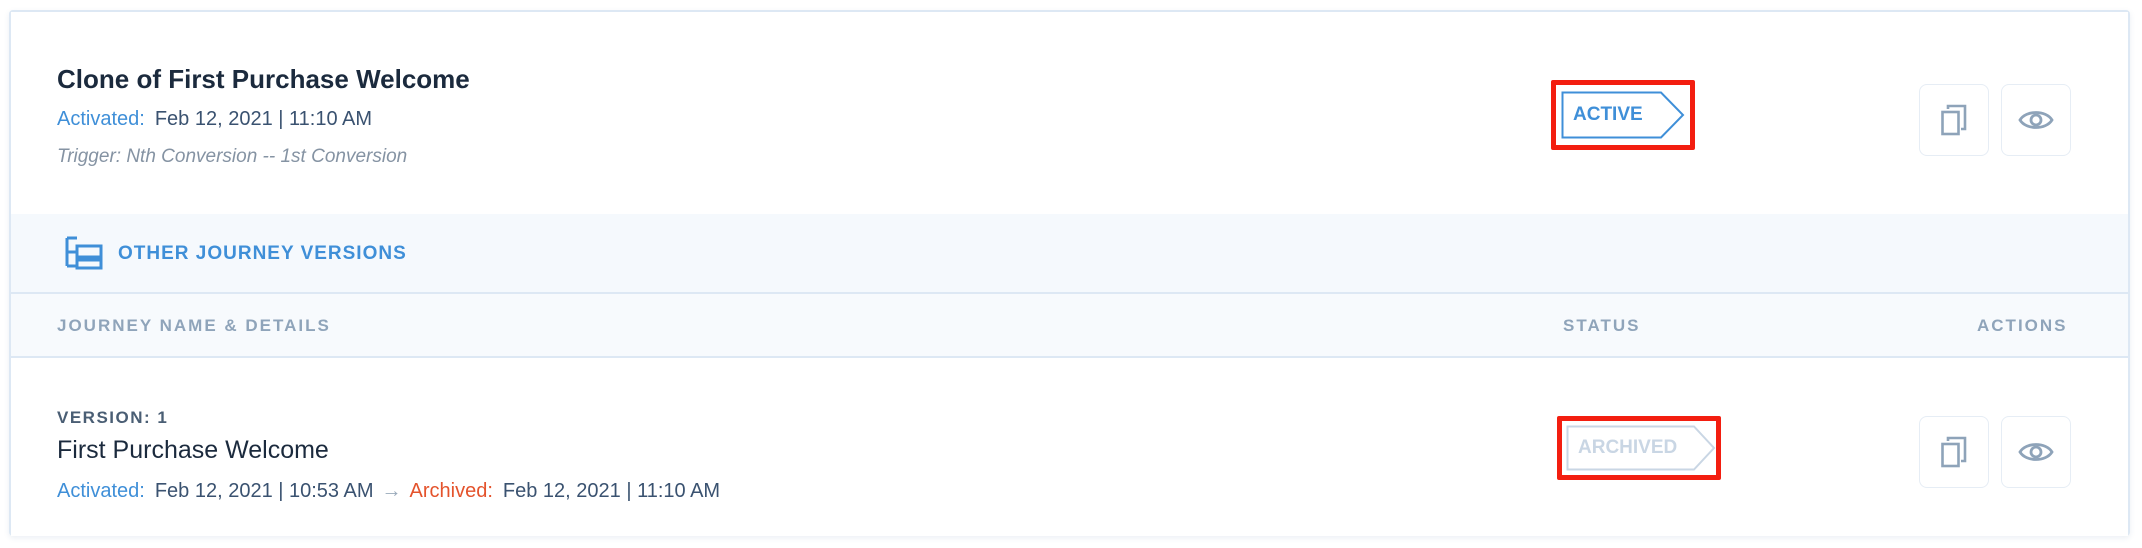 The image size is (2142, 548). Describe the element at coordinates (1069, 326) in the screenshot. I see `versions-table-header: JOURNEY NAME & DETAILS STATUS ACTIONS` at that location.